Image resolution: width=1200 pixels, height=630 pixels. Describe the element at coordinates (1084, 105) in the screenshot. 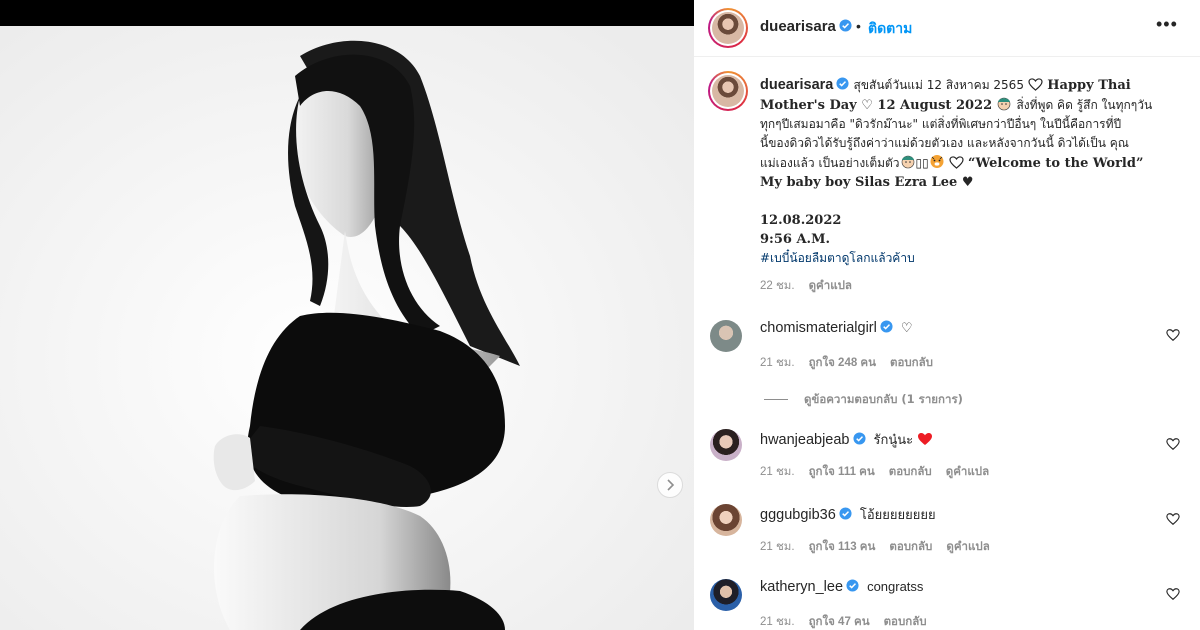

I see `caption-text: สิ่งที่พูด คิด รู้สึก ในทุกๆวัน` at that location.